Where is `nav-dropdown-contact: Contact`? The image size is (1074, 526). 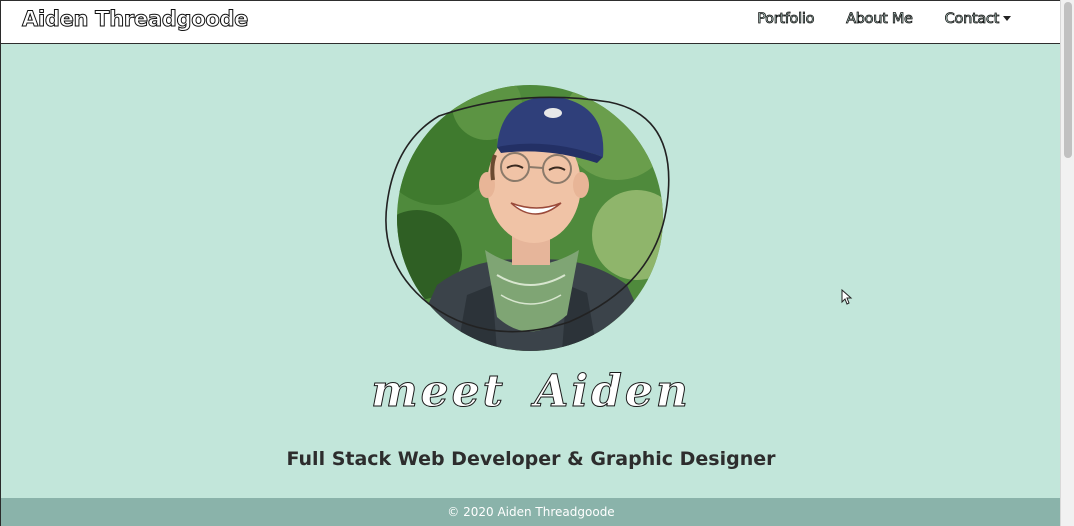 nav-dropdown-contact: Contact is located at coordinates (977, 19).